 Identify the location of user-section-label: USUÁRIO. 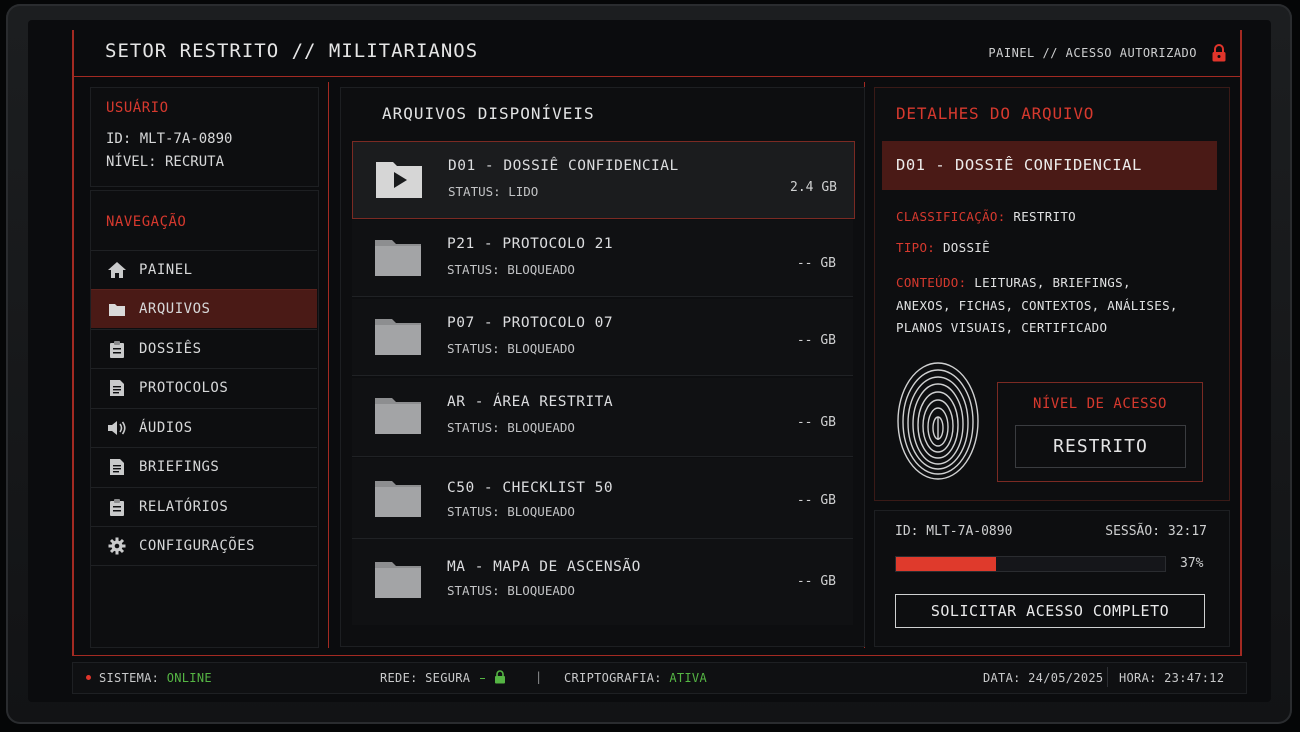
(137, 108).